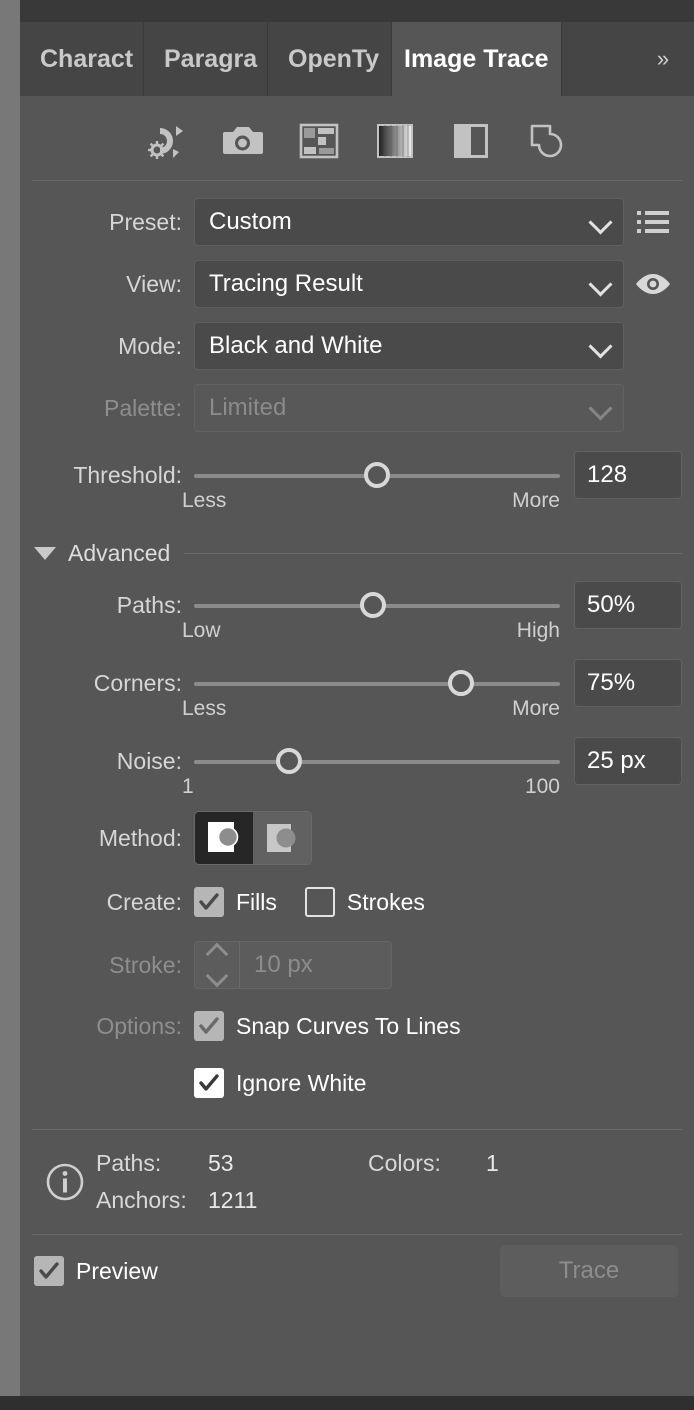  I want to click on create-fills-label: Fills, so click(256, 901).